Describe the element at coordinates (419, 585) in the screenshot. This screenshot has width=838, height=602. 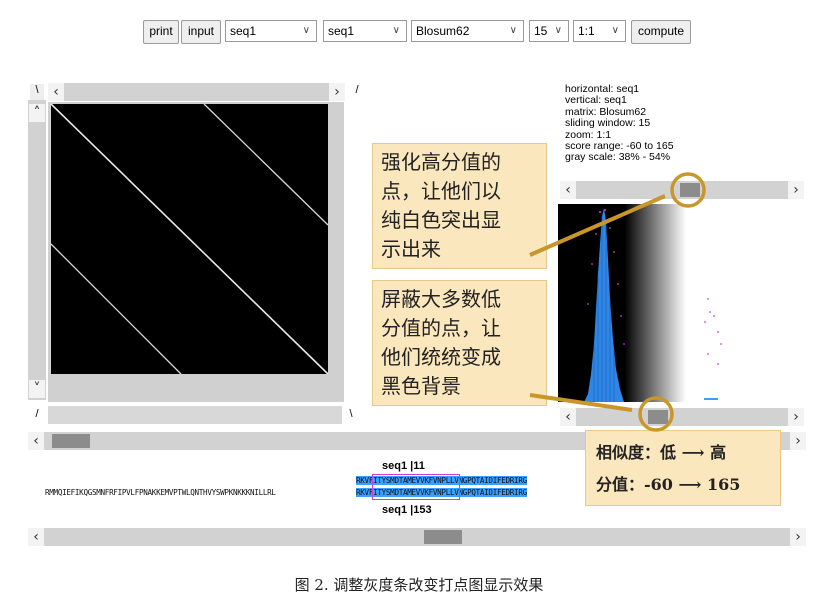
I see `figure-caption: 图 2. 调整灰度条改变打点图显示效果` at that location.